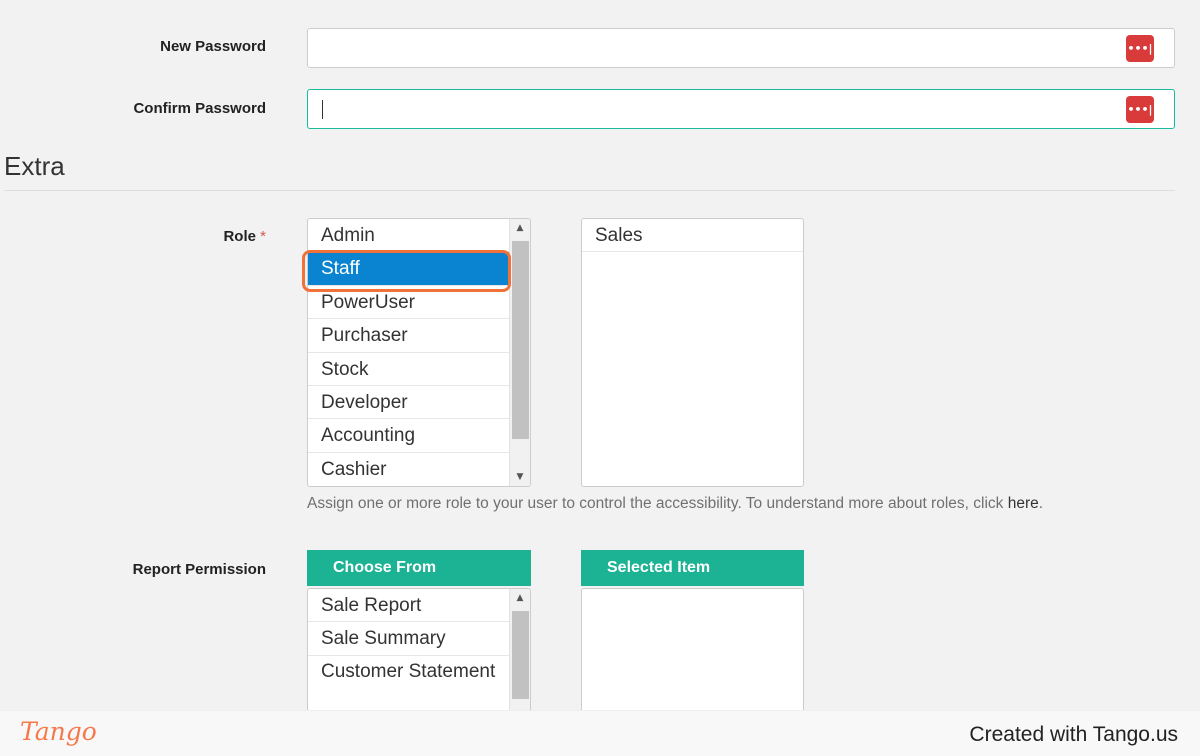 Image resolution: width=1200 pixels, height=756 pixels. Describe the element at coordinates (239, 236) in the screenshot. I see `role-label-text: Role` at that location.